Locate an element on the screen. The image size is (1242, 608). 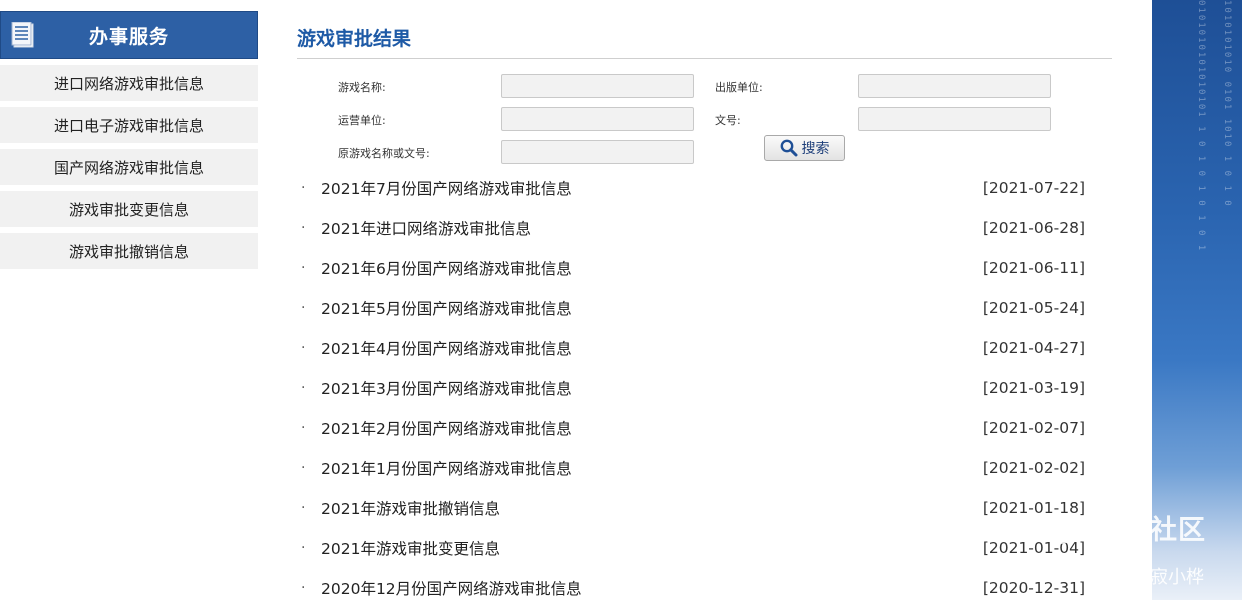
list-item-date: [2021-02-02] is located at coordinates (1033, 468).